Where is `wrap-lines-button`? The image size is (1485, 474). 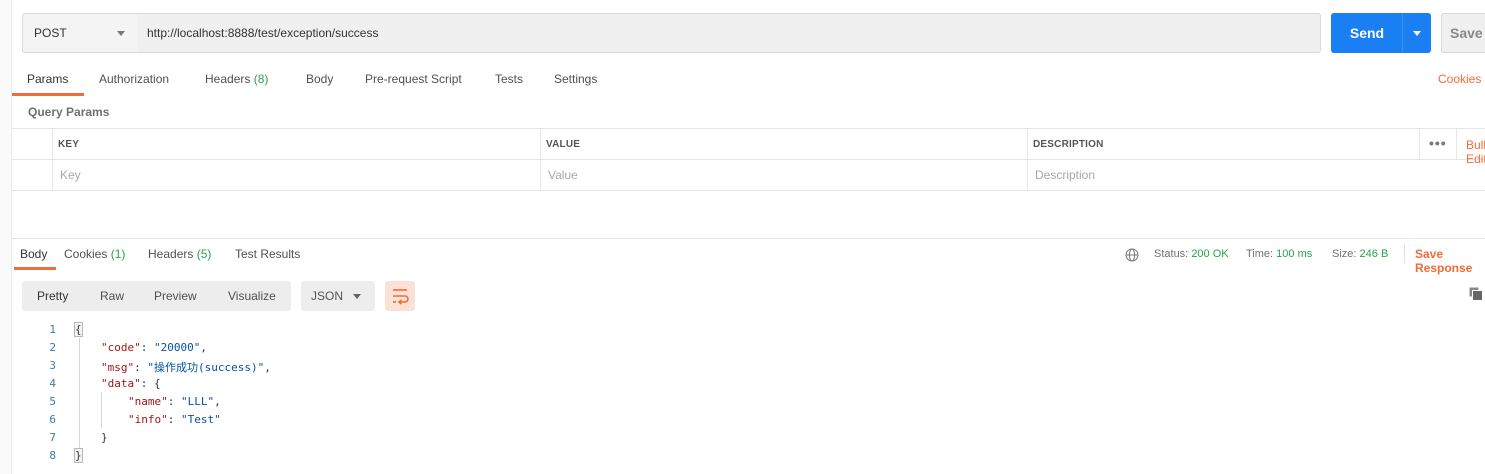 wrap-lines-button is located at coordinates (400, 296).